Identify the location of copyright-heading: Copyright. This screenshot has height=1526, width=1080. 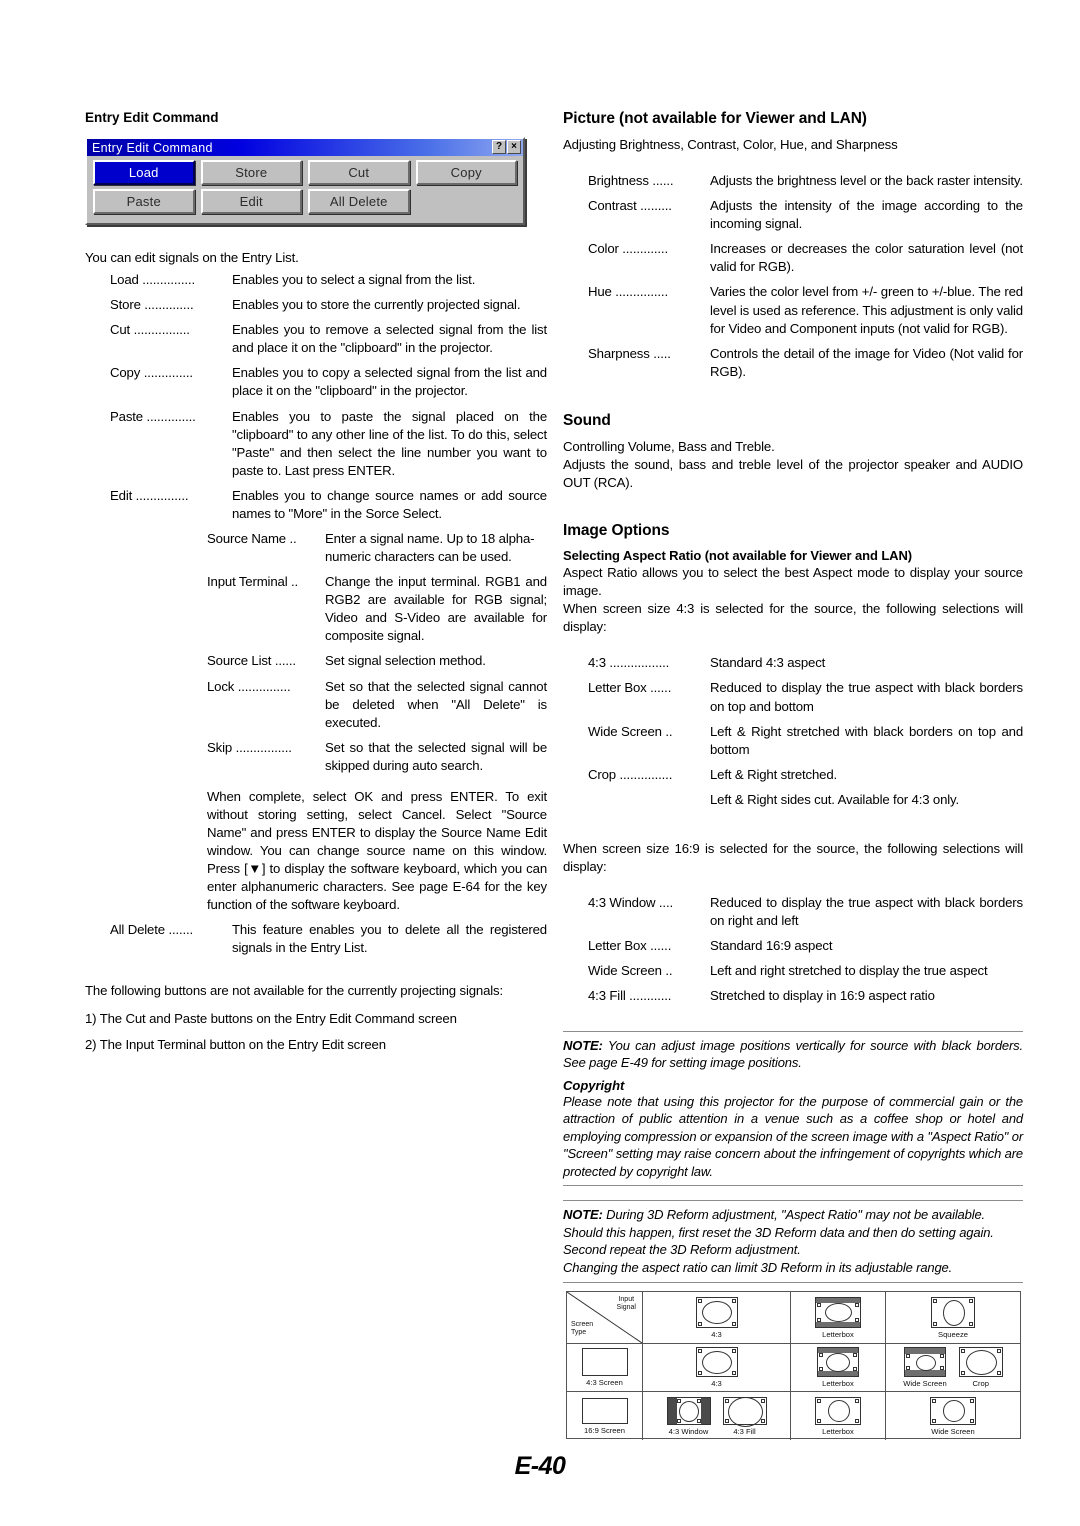
(594, 1085).